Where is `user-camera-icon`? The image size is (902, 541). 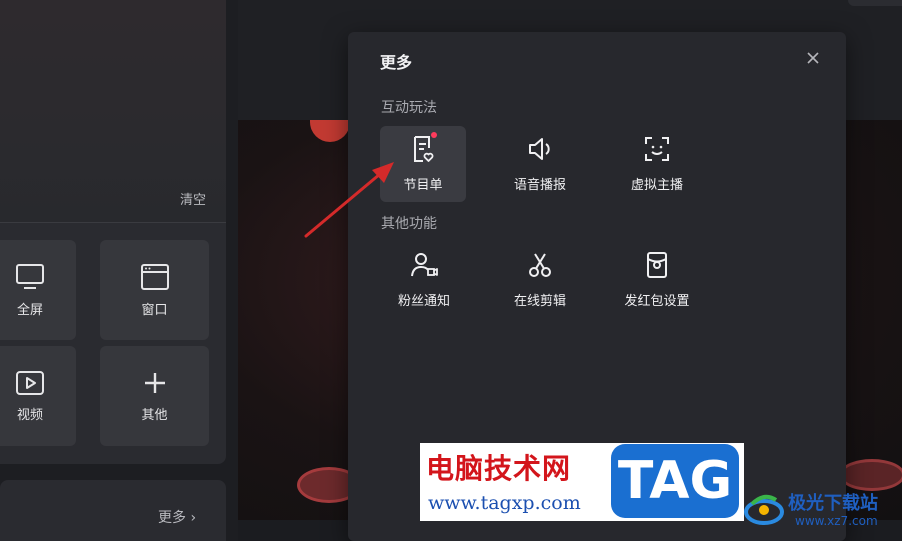 user-camera-icon is located at coordinates (424, 267).